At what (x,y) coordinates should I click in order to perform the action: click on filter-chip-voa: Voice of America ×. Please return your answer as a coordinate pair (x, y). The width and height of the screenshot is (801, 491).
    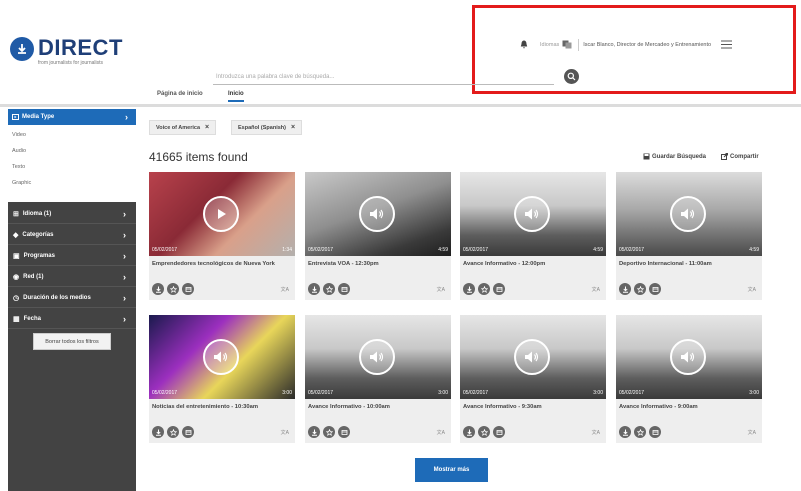
    Looking at the image, I should click on (183, 127).